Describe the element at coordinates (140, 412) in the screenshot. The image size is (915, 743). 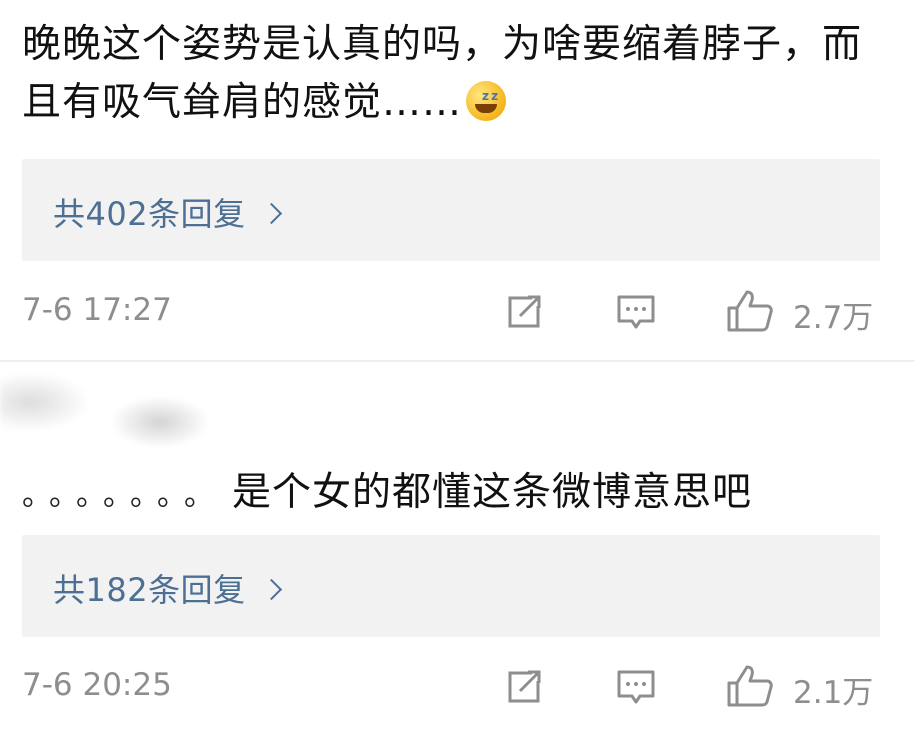
I see `redacted-username` at that location.